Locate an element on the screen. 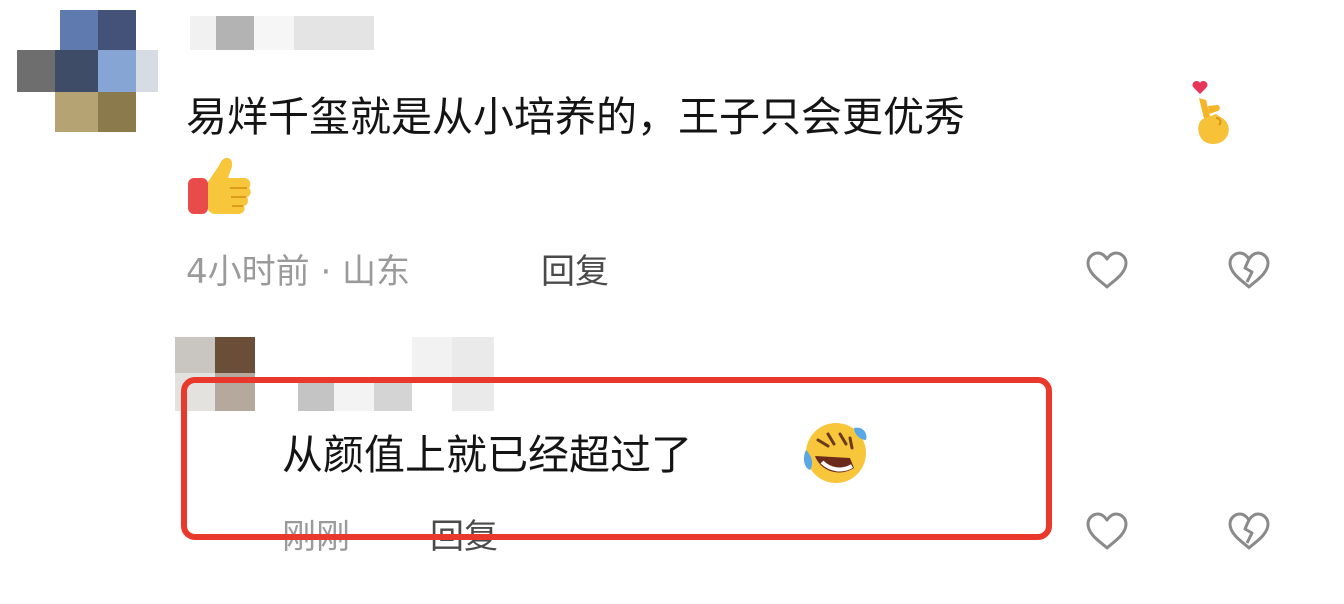 The height and width of the screenshot is (604, 1344). comment-text: 易烊千玺就是从小培养的，王子只会更优秀 is located at coordinates (575, 117).